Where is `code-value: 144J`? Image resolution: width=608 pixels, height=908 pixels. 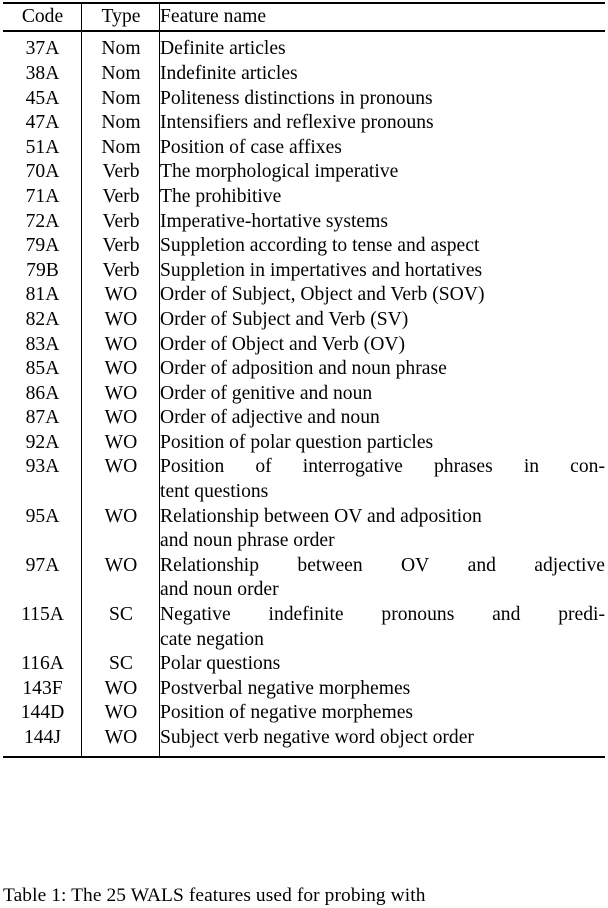
code-value: 144J is located at coordinates (42, 737).